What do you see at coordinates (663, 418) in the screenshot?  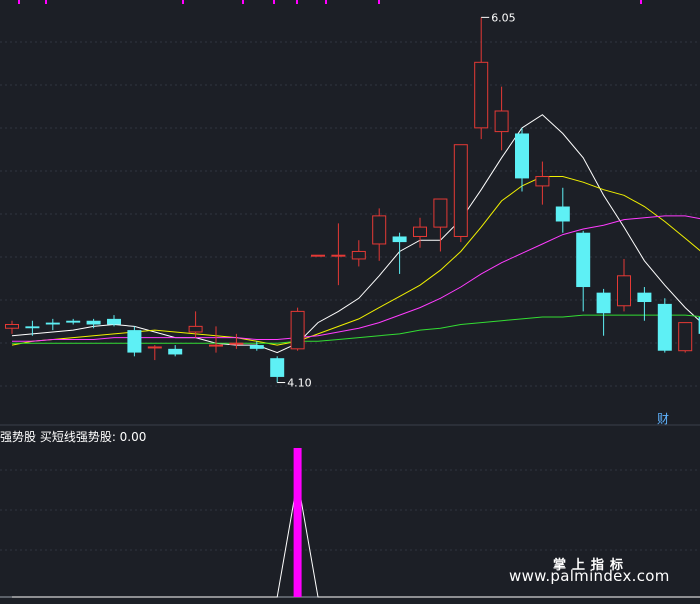 I see `finance-tag: 财` at bounding box center [663, 418].